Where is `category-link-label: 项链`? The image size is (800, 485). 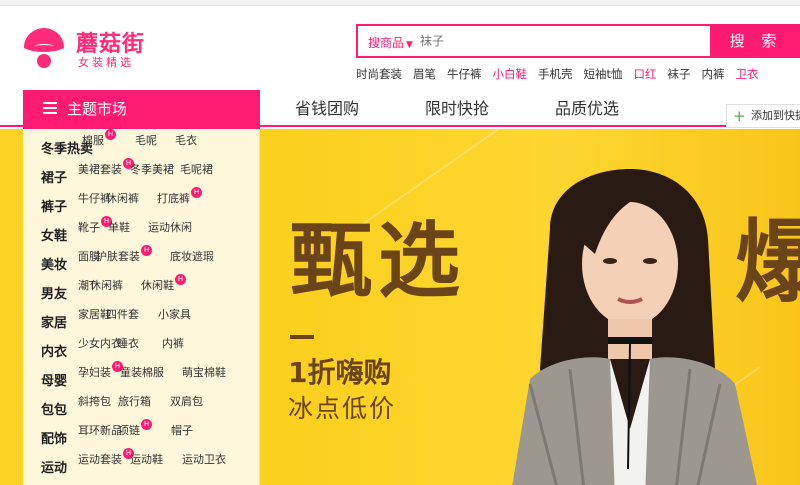
category-link-label: 项链 is located at coordinates (129, 430).